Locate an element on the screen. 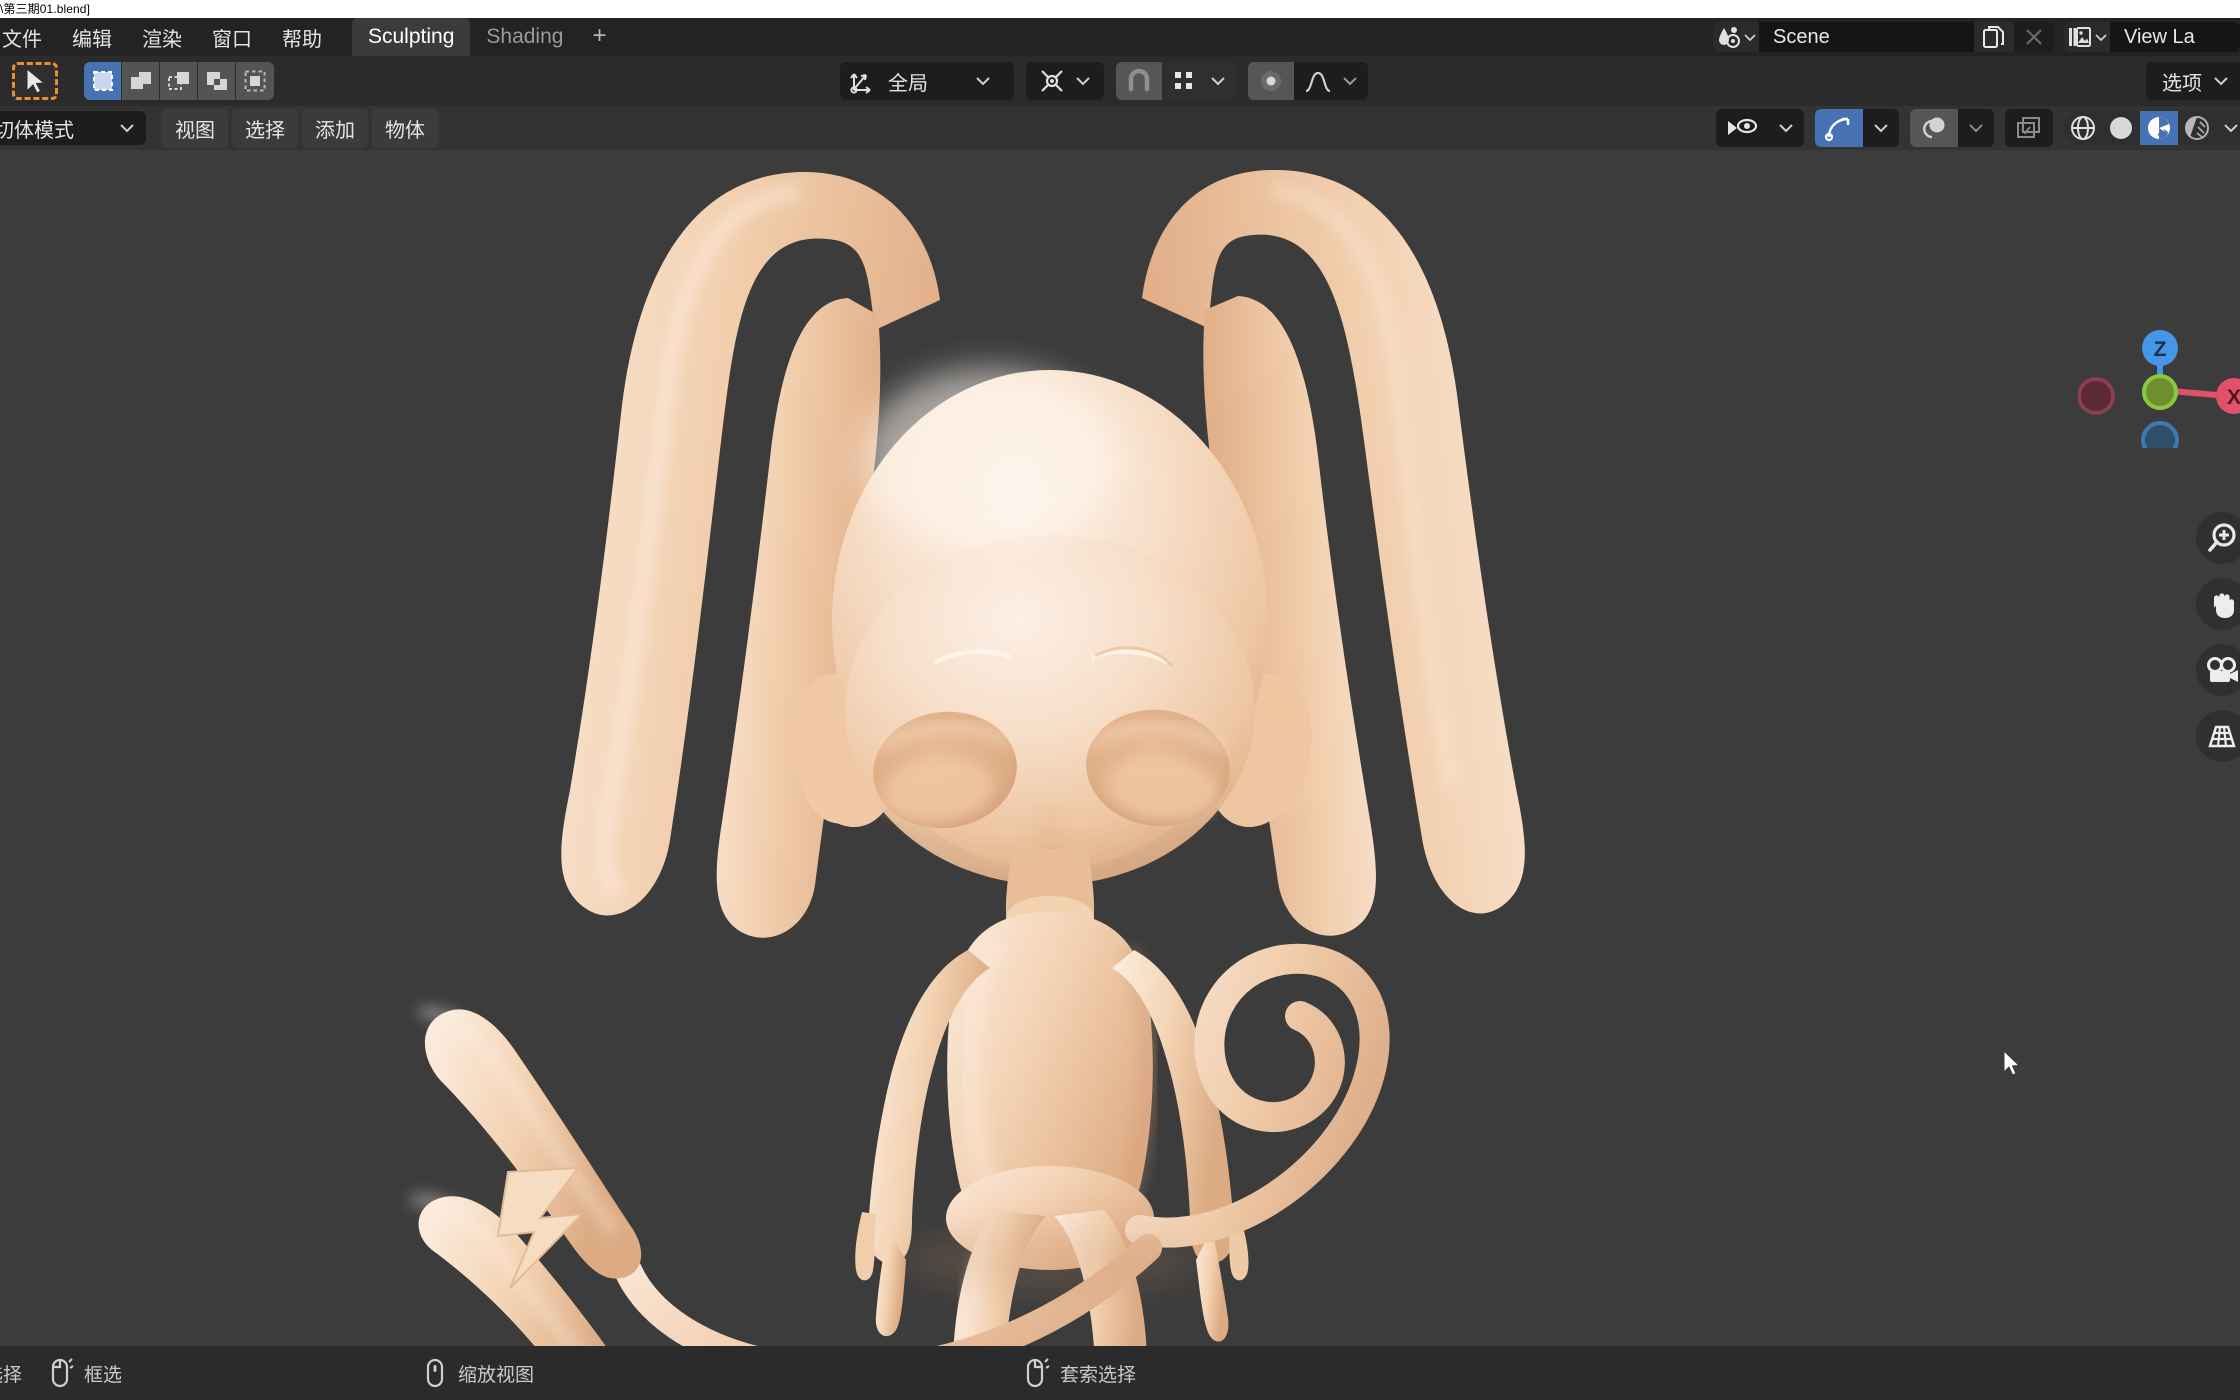 The width and height of the screenshot is (2240, 1400). solid-sphere-icon is located at coordinates (2121, 128).